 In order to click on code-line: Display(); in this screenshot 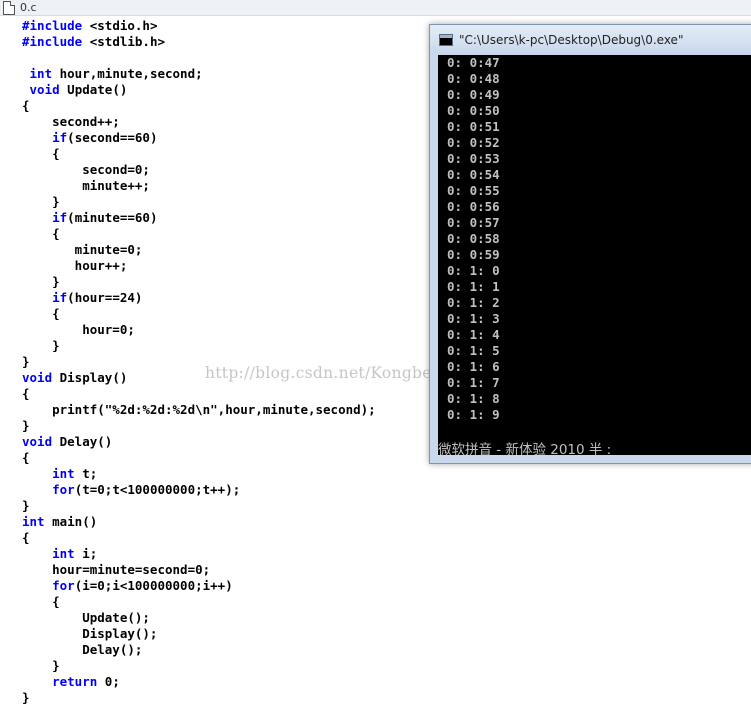, I will do `click(199, 634)`.